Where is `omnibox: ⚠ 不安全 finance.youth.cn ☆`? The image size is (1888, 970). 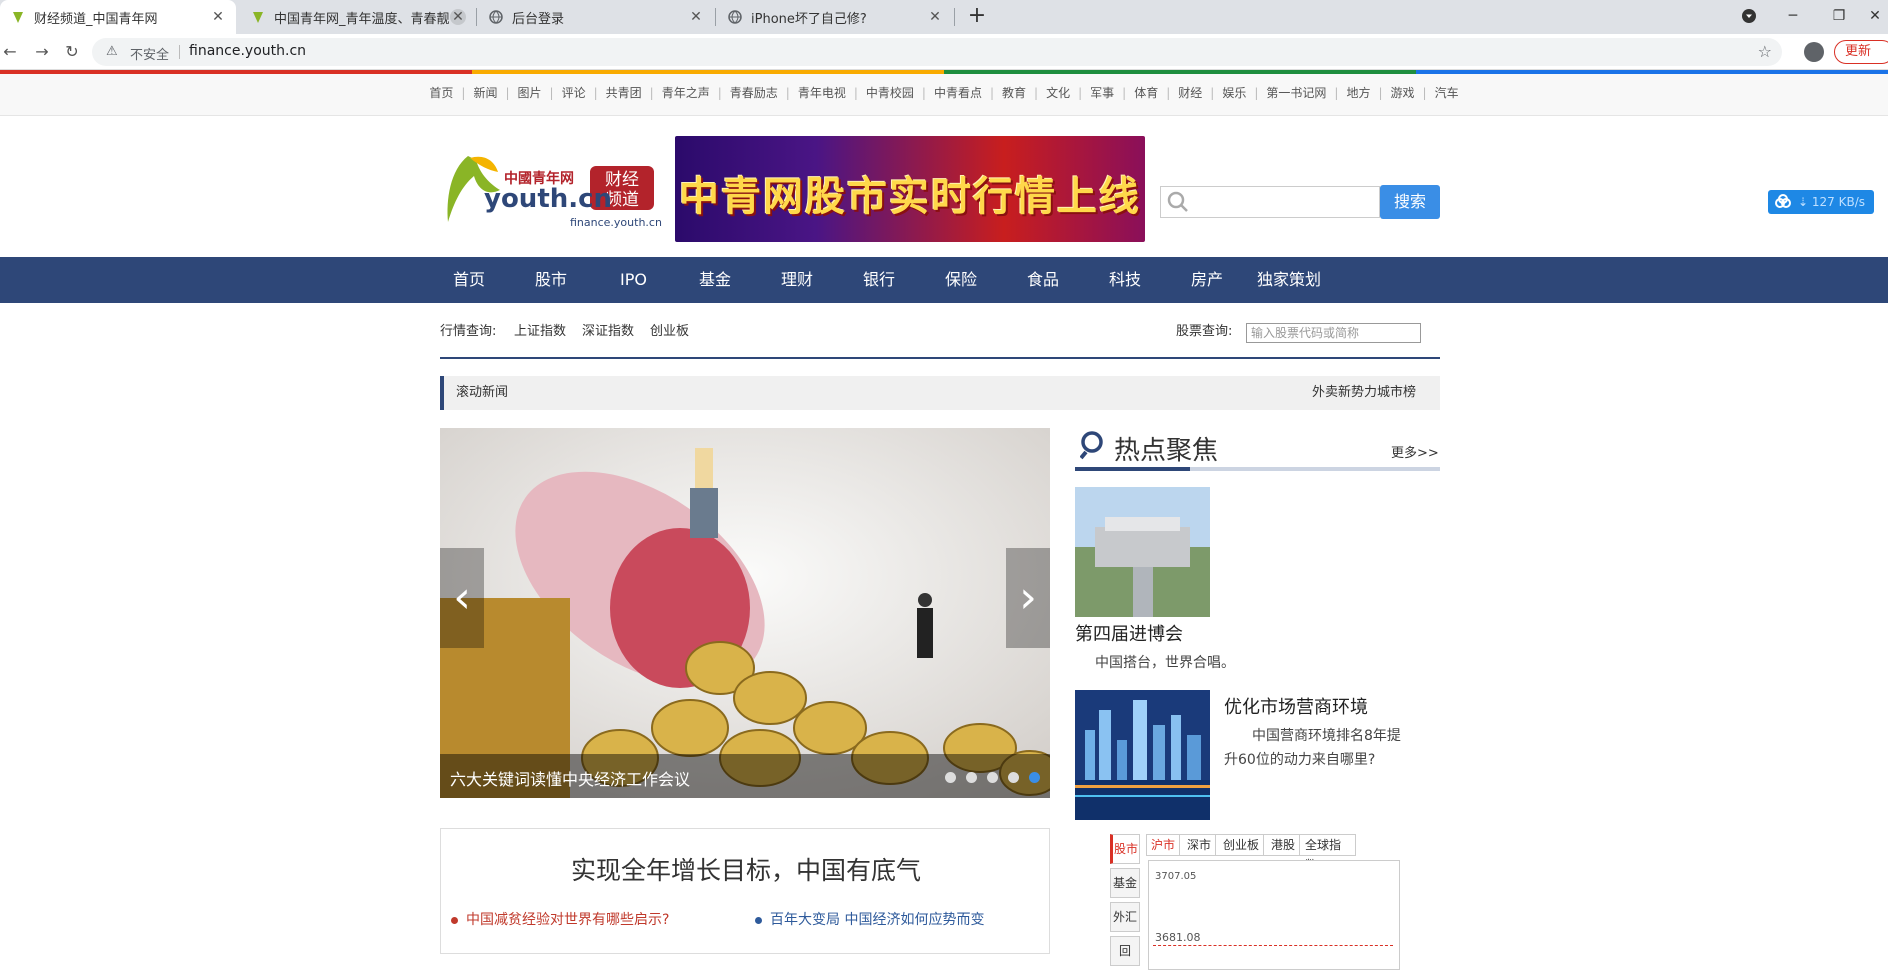 omnibox: ⚠ 不安全 finance.youth.cn ☆ is located at coordinates (937, 52).